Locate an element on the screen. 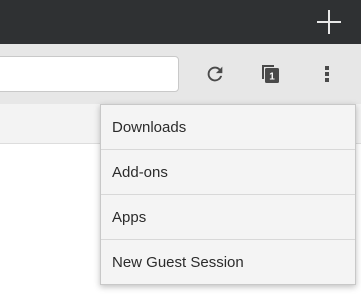 The image size is (361, 302). new-tab-plus-icon is located at coordinates (329, 22).